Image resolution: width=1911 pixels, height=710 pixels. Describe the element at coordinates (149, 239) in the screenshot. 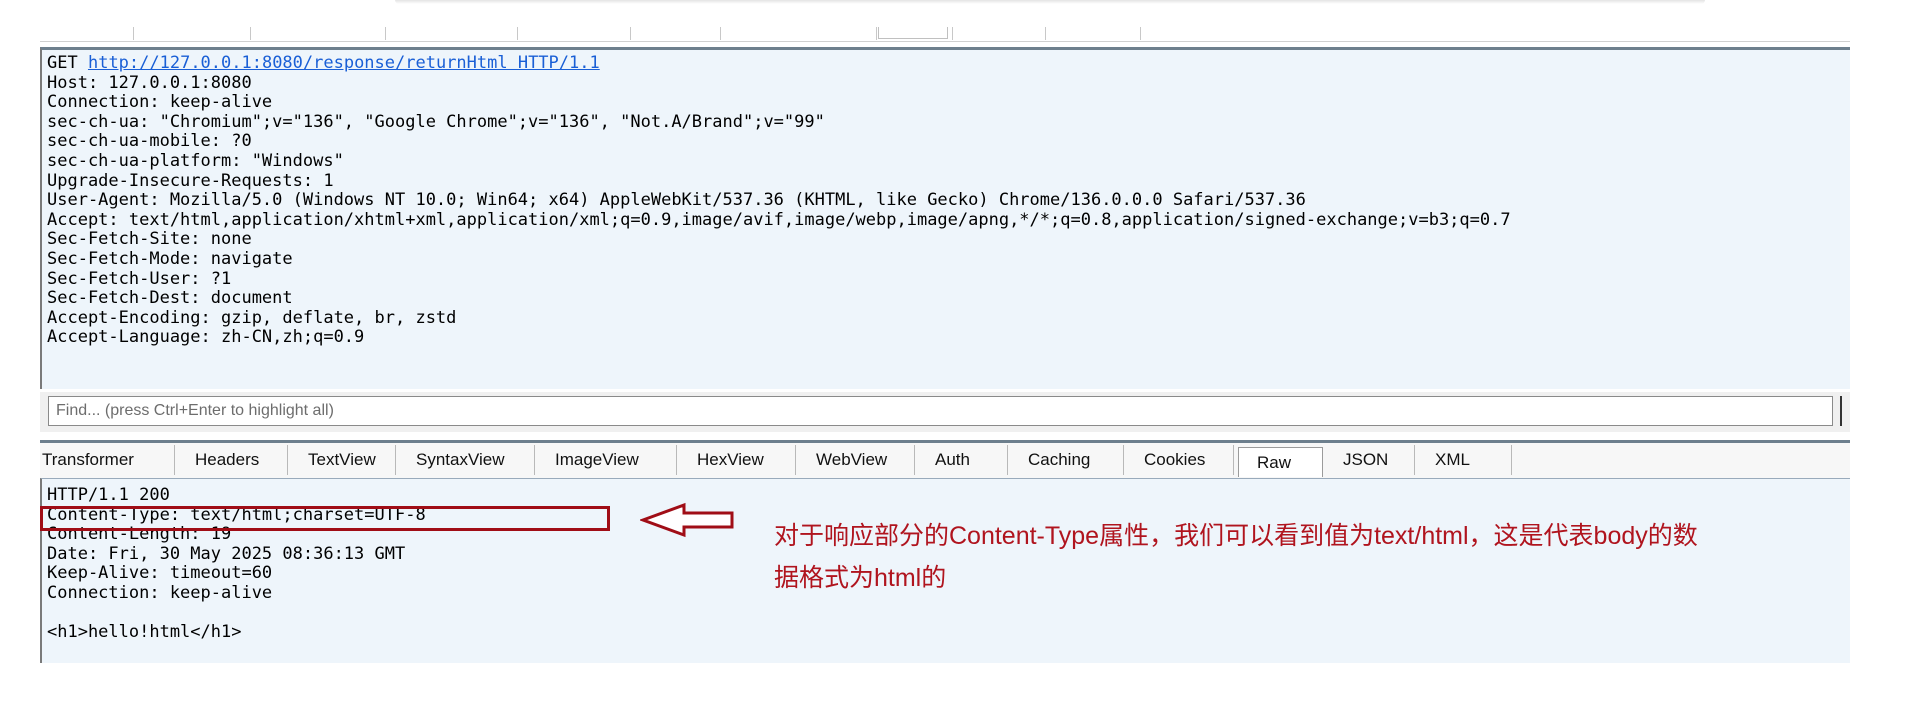

I see `request-header-line: Sec-Fetch-Site: none` at that location.